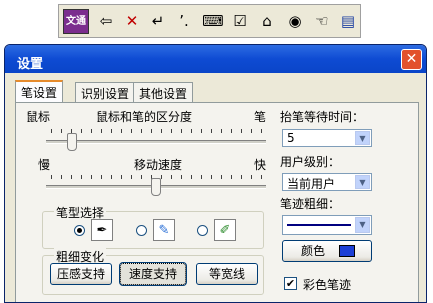  What do you see at coordinates (327, 138) in the screenshot?
I see `lift-wait-select: 5 ▼` at bounding box center [327, 138].